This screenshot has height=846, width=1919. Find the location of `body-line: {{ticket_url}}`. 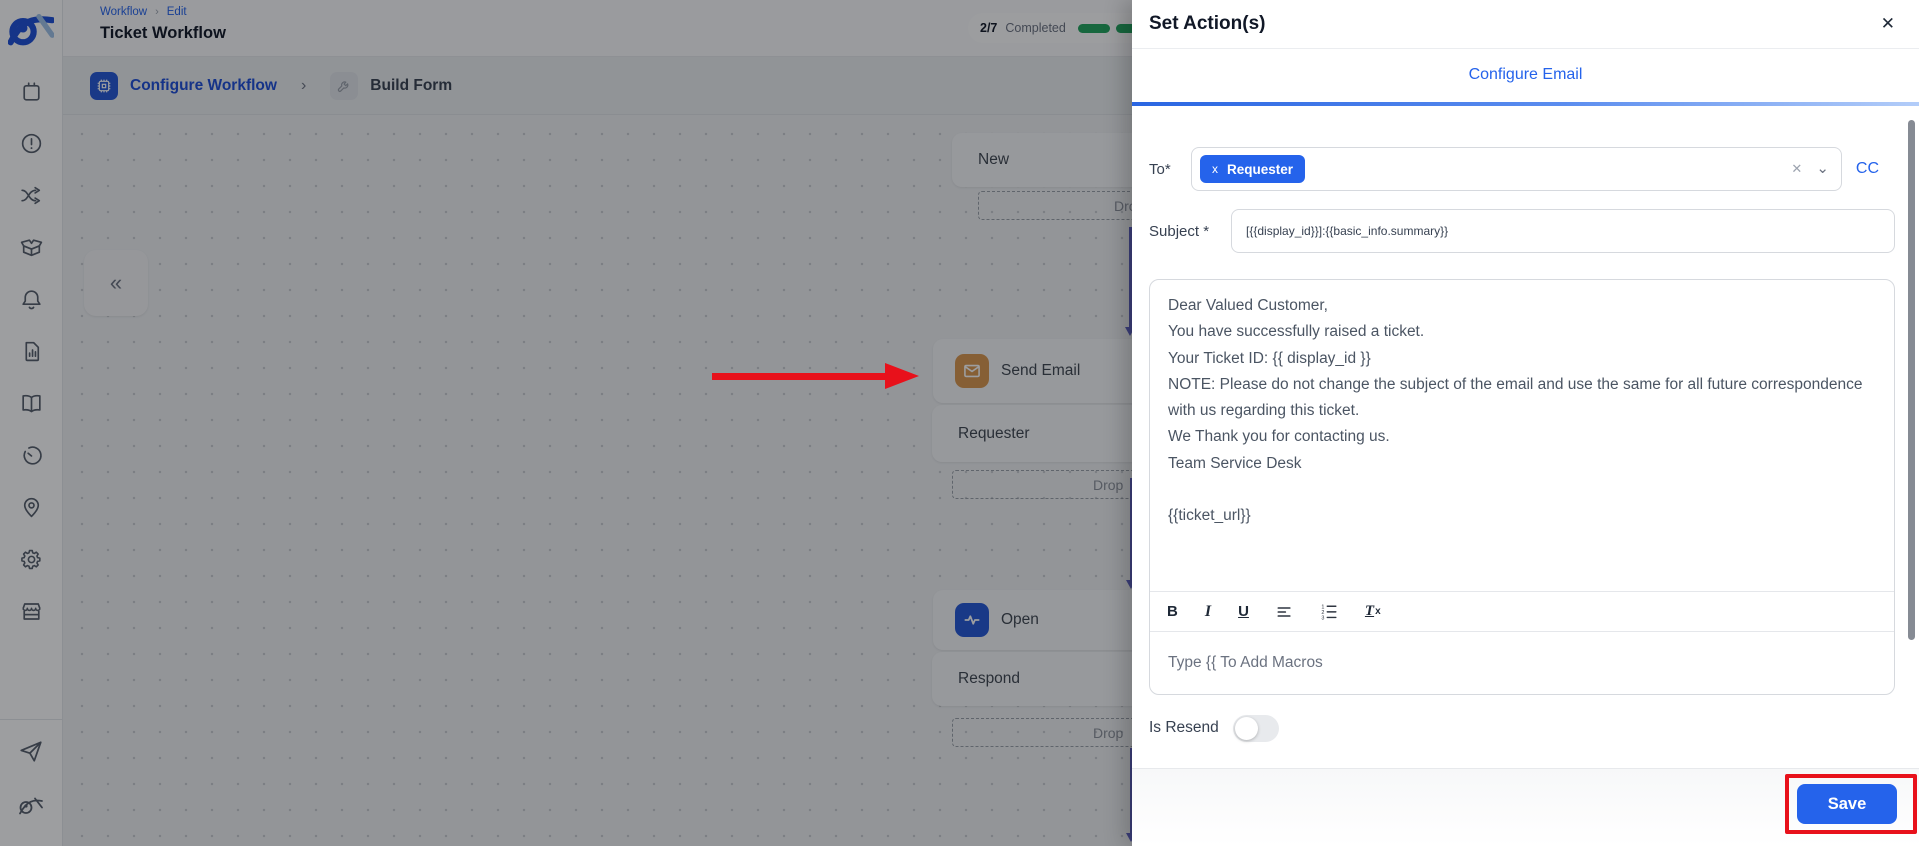

body-line: {{ticket_url}} is located at coordinates (1209, 516).